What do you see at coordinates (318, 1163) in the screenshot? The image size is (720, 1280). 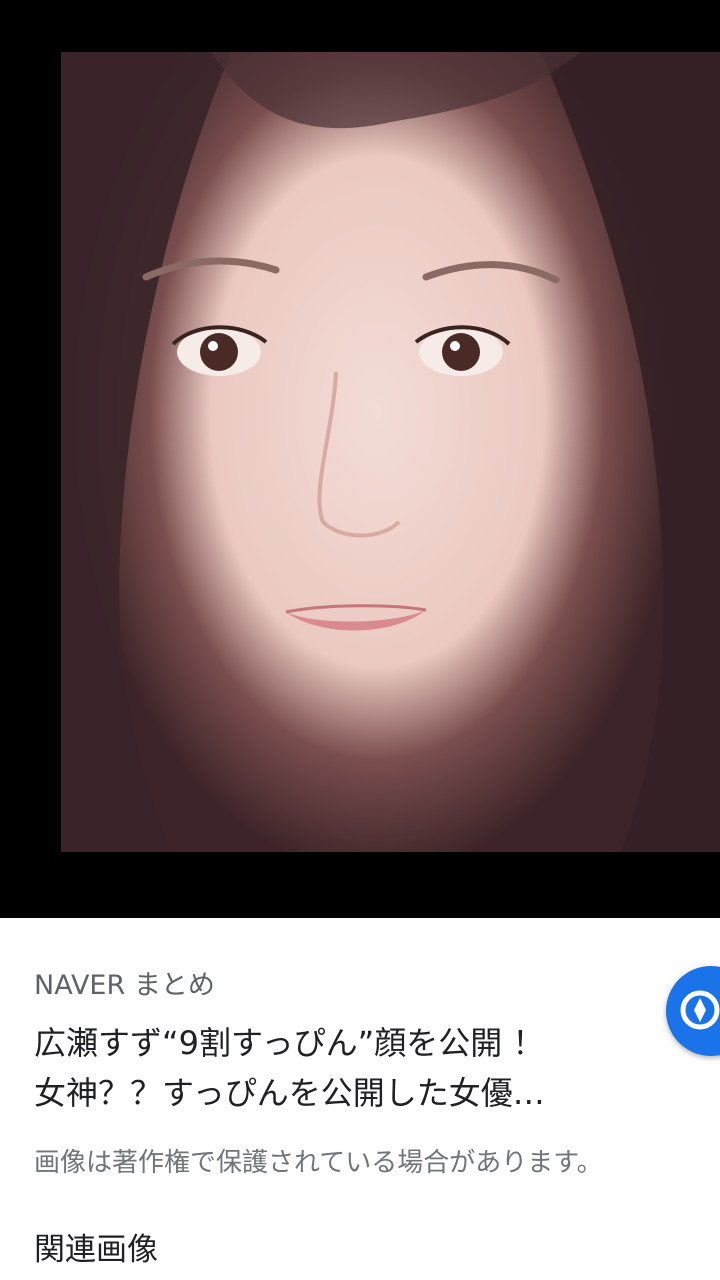 I see `copyright-notice: 画像は著作権で保護されている場合があります。` at bounding box center [318, 1163].